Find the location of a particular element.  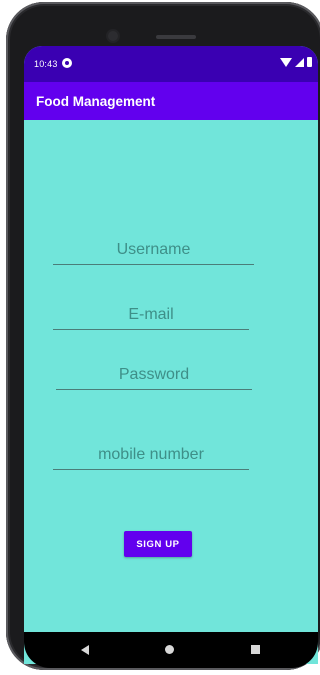

recents-icon is located at coordinates (255, 649).